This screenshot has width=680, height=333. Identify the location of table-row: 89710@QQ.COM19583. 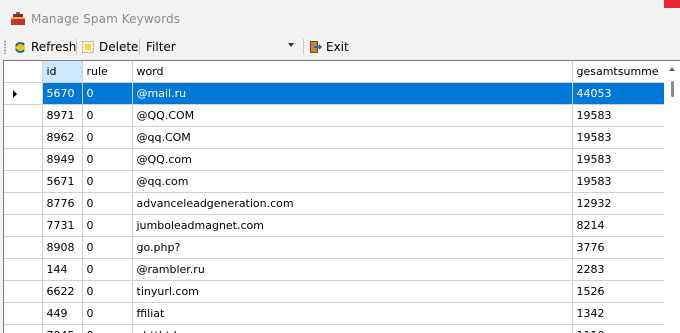
(334, 116).